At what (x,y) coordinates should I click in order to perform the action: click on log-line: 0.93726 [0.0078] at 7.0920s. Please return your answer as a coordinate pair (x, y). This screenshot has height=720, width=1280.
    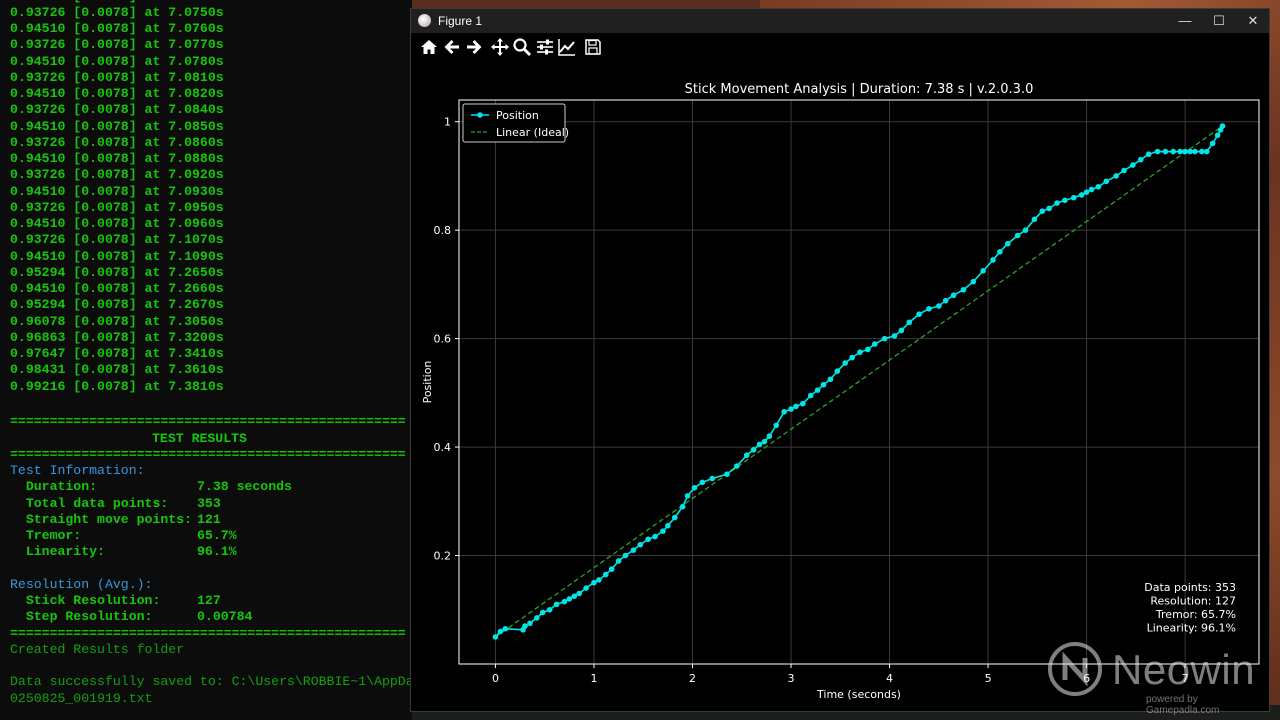
    Looking at the image, I should click on (117, 175).